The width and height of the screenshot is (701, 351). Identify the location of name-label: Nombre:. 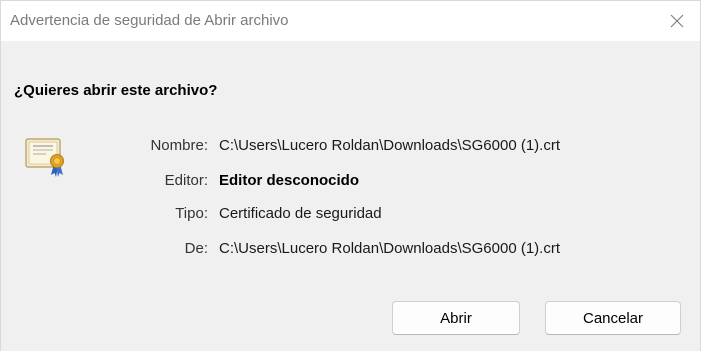
(179, 145).